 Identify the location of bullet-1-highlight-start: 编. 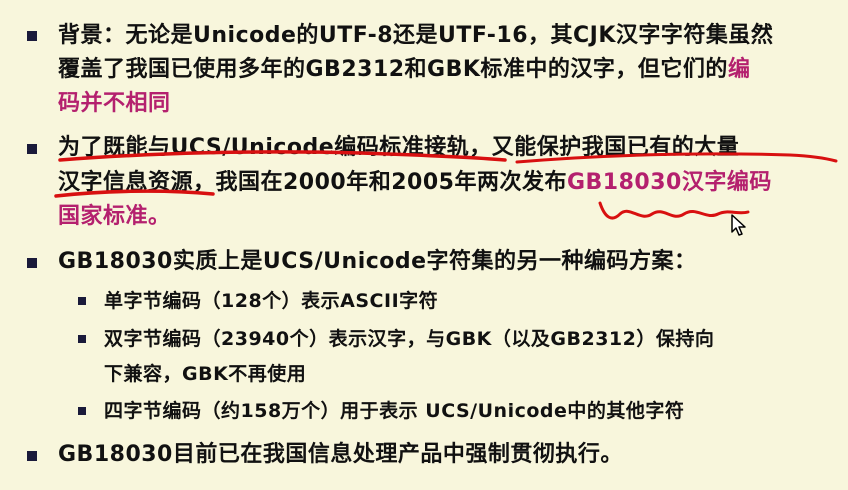
(739, 69).